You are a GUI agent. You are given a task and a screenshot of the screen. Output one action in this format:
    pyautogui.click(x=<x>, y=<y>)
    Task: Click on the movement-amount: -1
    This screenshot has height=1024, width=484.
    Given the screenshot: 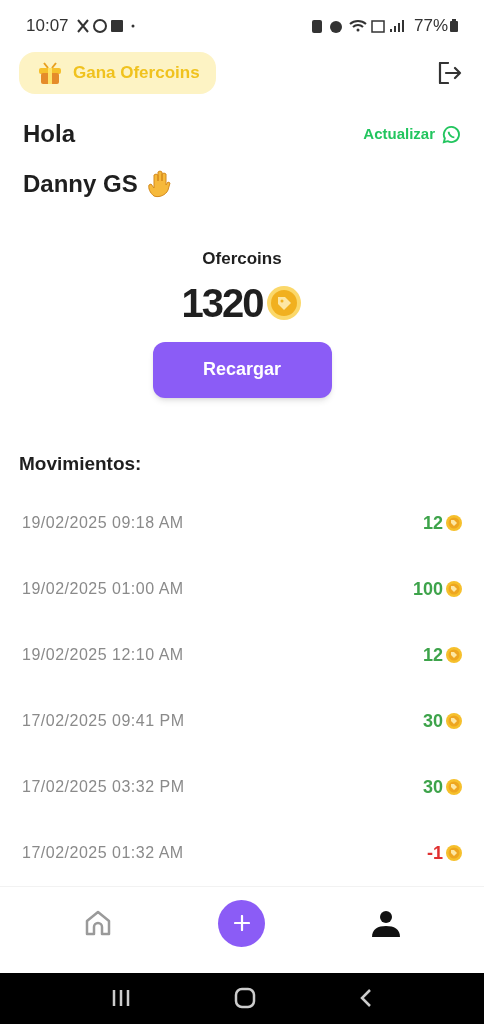 What is the action you would take?
    pyautogui.click(x=435, y=853)
    